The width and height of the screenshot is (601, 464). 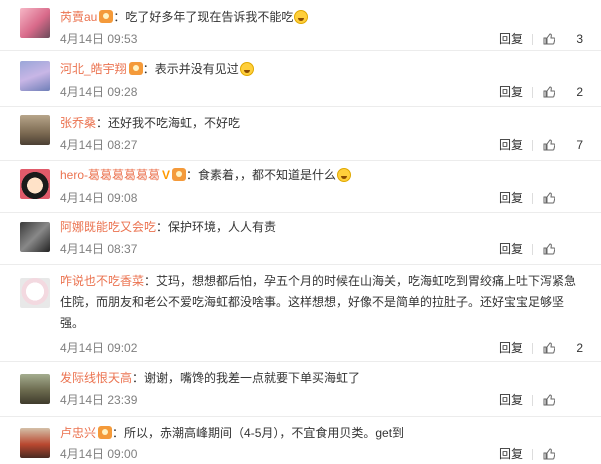 What do you see at coordinates (321, 69) in the screenshot?
I see `comment-text: 河北_皓宇翔 ：表示并没有见过` at bounding box center [321, 69].